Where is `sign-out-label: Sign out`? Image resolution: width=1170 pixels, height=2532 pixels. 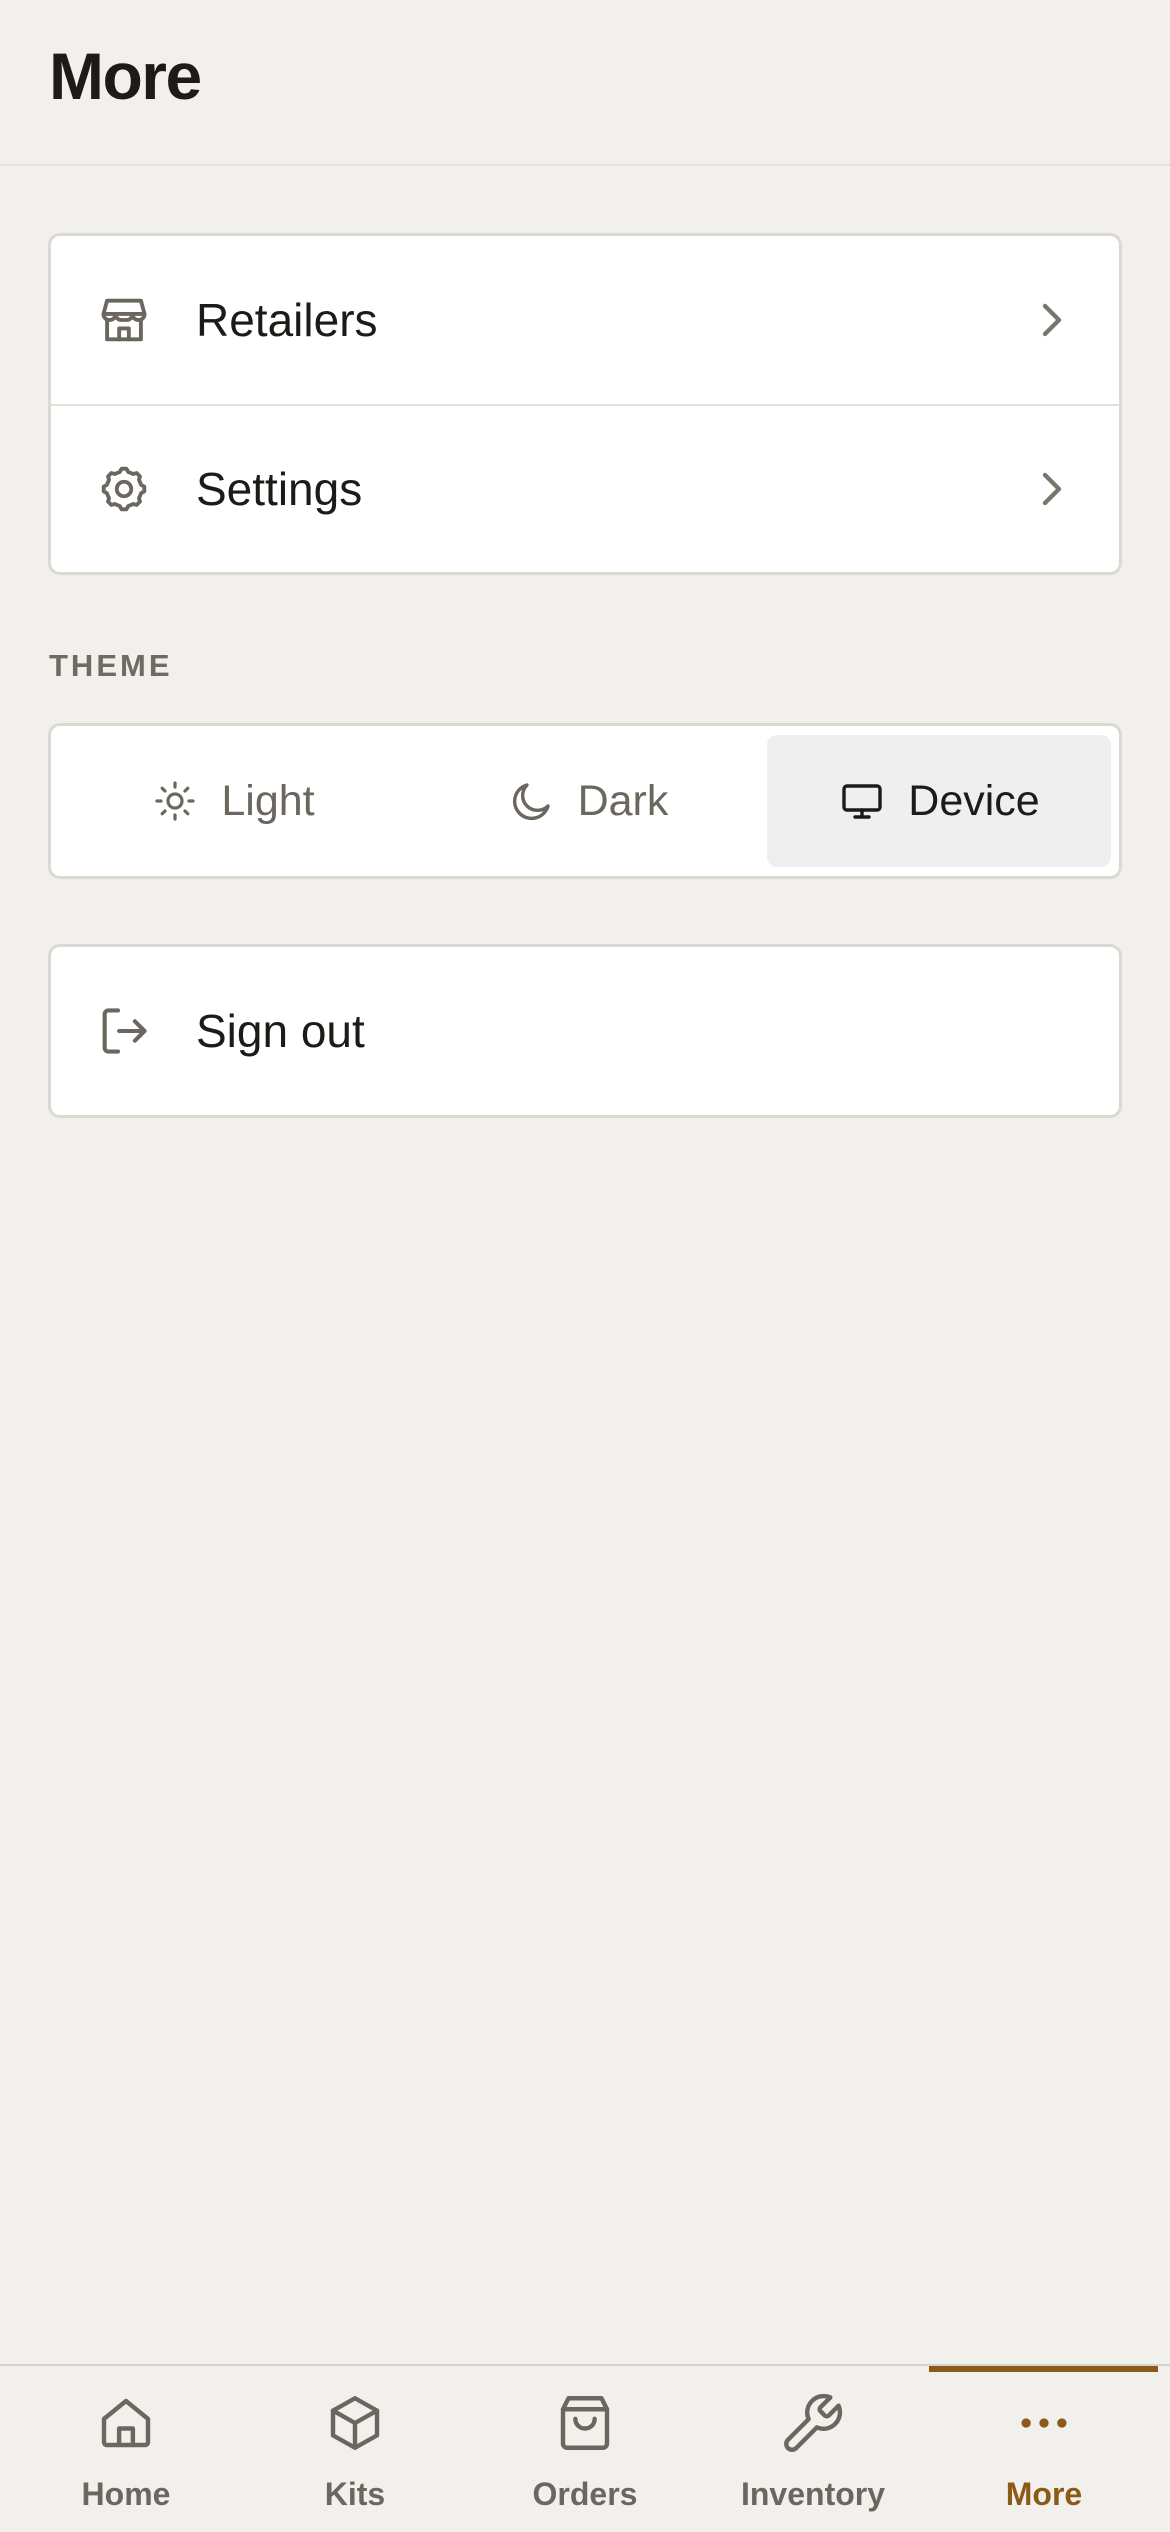
sign-out-label: Sign out is located at coordinates (280, 1031).